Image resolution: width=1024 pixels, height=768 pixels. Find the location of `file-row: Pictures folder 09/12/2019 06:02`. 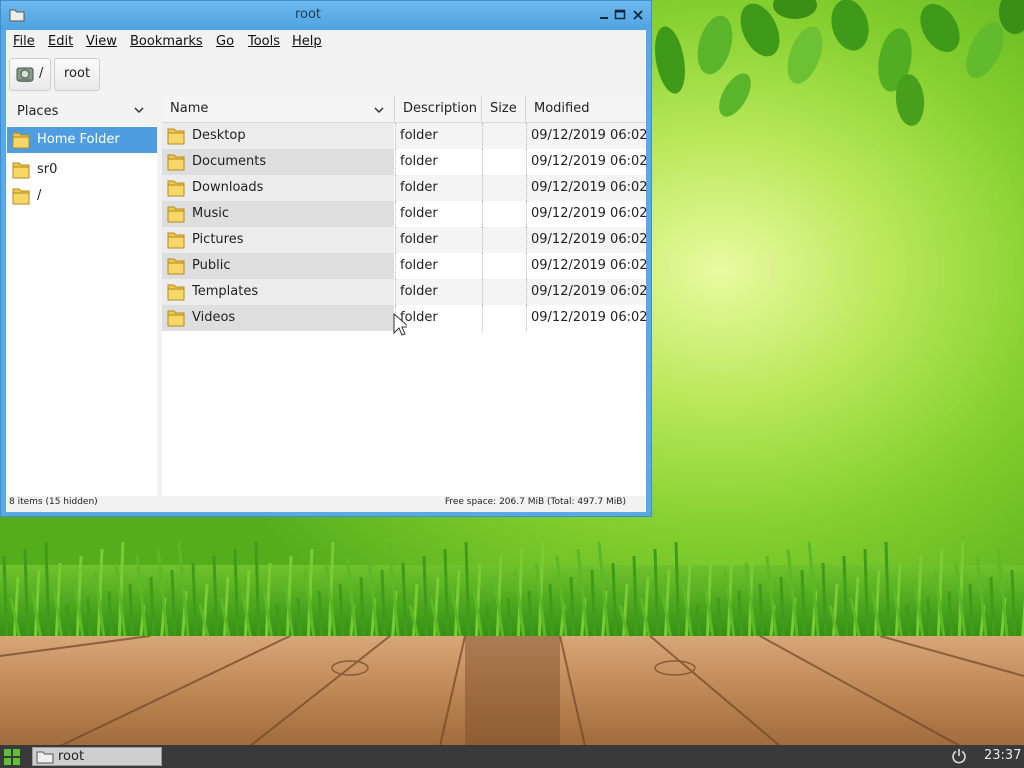

file-row: Pictures folder 09/12/2019 06:02 is located at coordinates (405, 240).